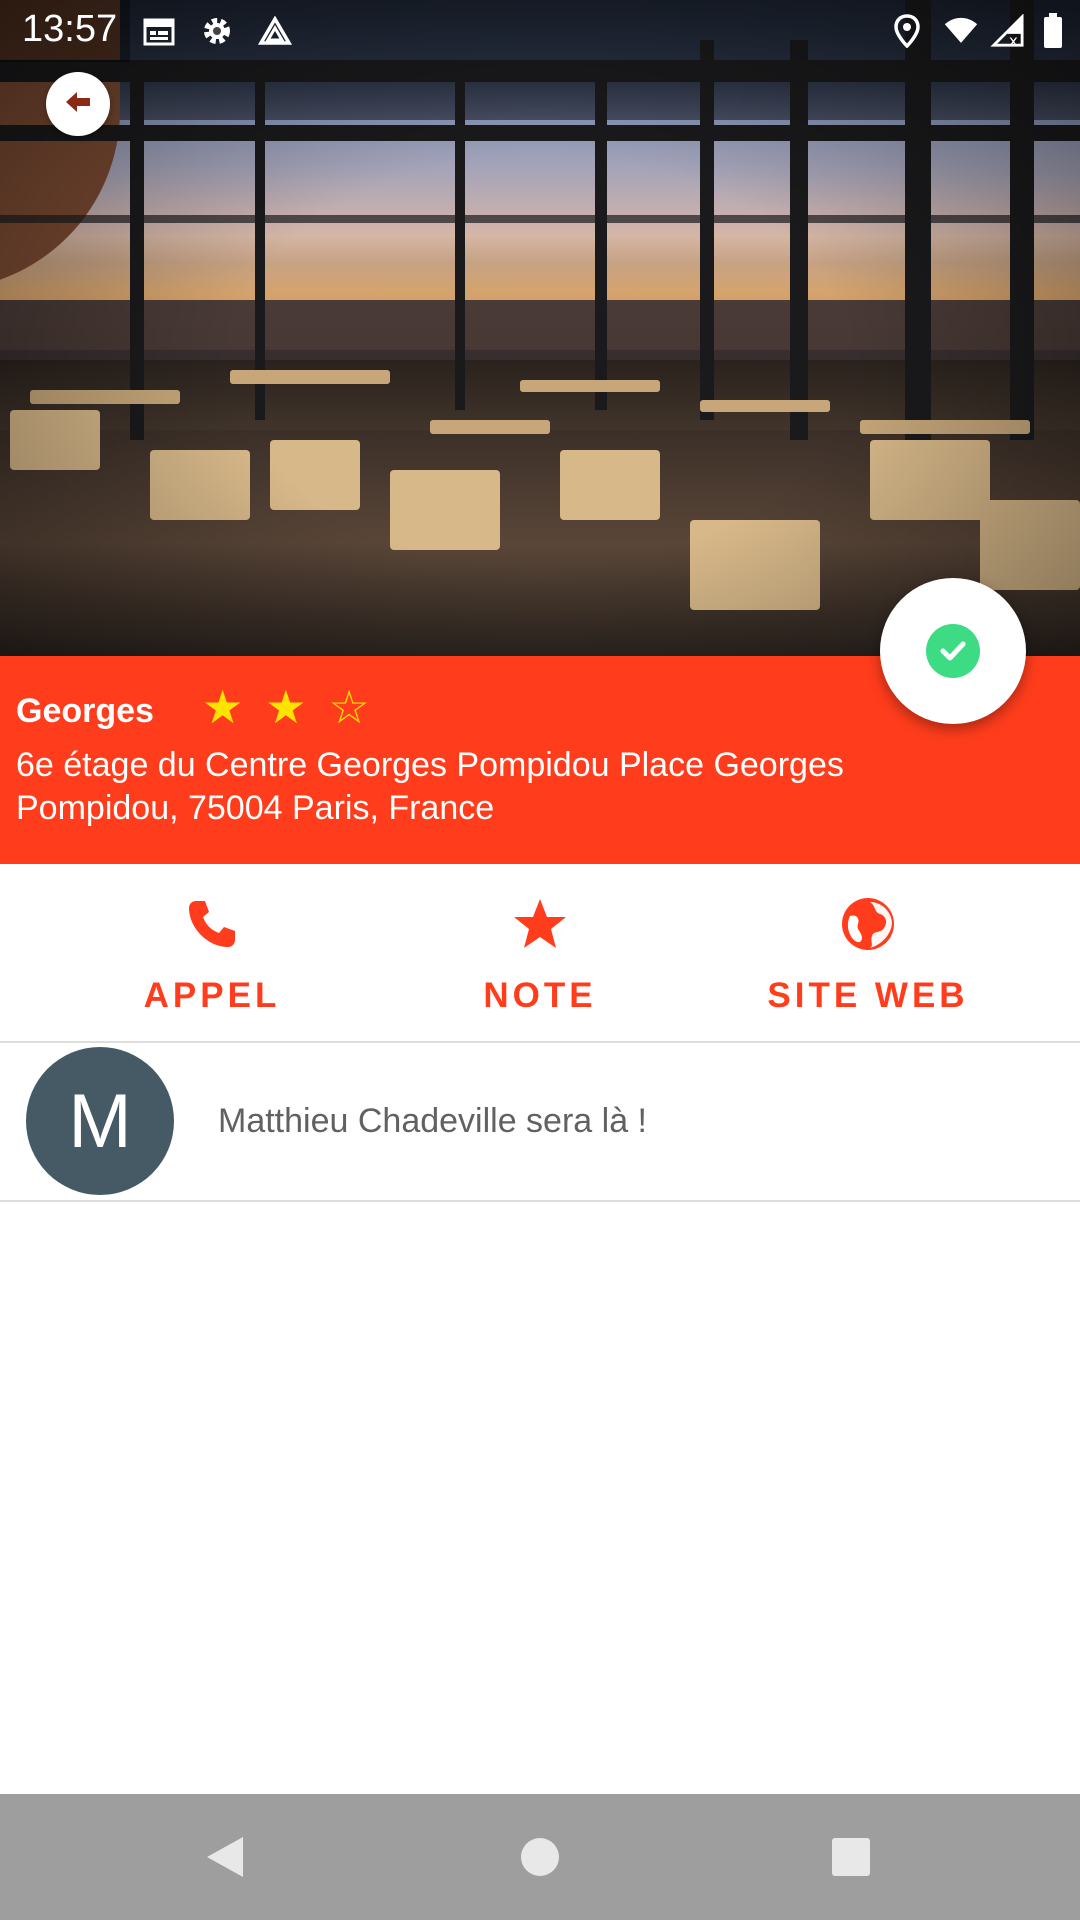 This screenshot has width=1080, height=1920. Describe the element at coordinates (349, 707) in the screenshot. I see `rating-star-empty: ☆` at that location.